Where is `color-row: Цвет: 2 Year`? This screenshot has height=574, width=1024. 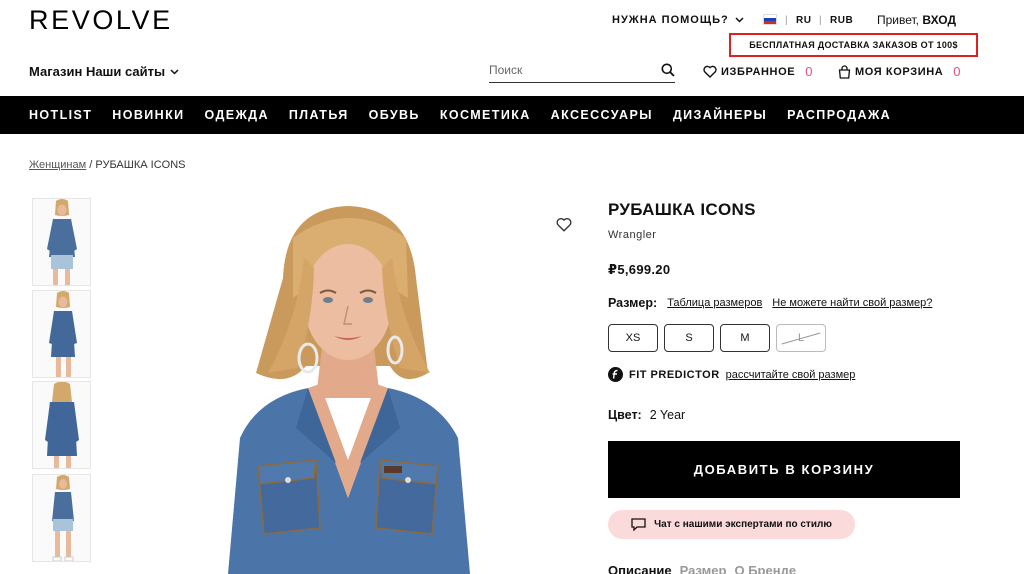
color-row: Цвет: 2 Year is located at coordinates (646, 415).